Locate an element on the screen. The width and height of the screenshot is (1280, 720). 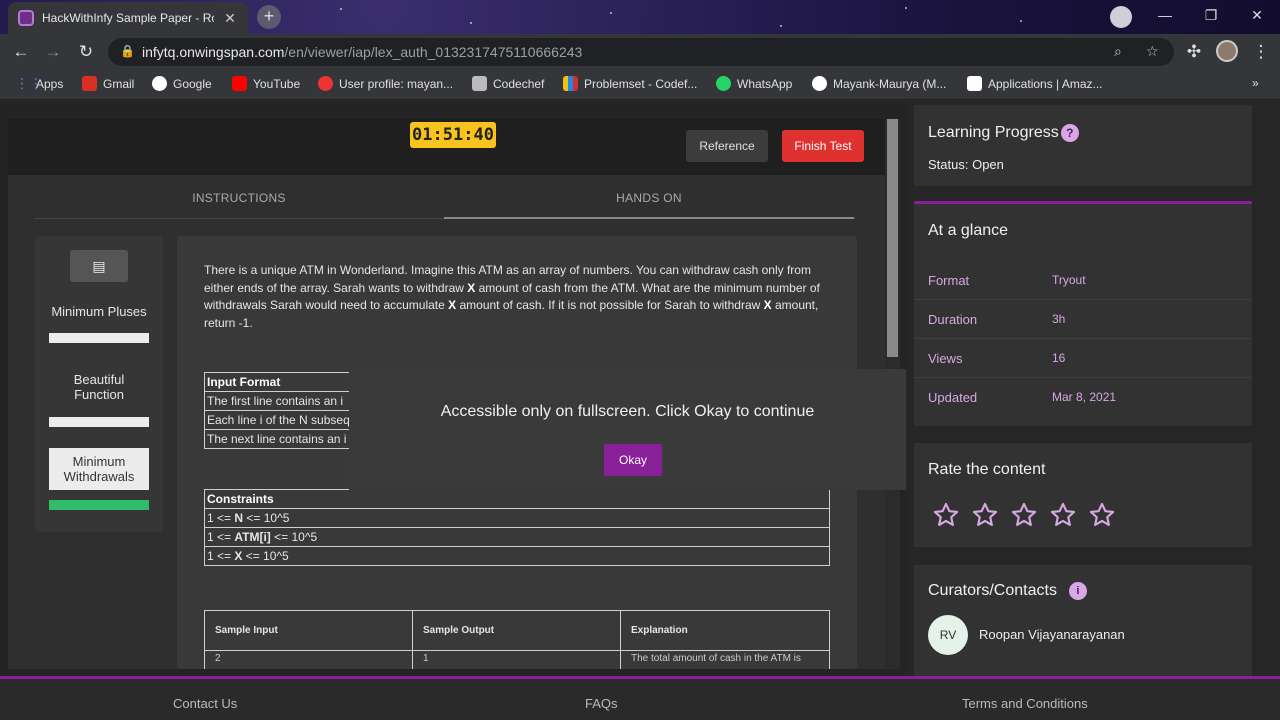
menu-kebab-icon: ⋮ is located at coordinates (1261, 52).